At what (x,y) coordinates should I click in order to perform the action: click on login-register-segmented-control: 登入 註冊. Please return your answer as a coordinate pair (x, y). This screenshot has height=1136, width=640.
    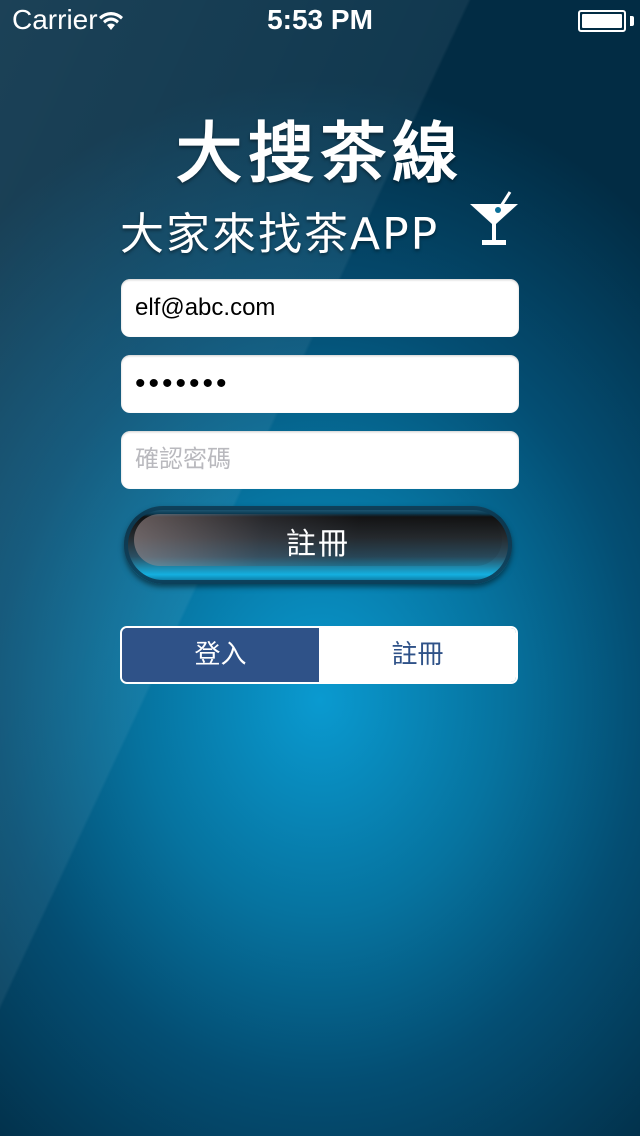
    Looking at the image, I should click on (319, 655).